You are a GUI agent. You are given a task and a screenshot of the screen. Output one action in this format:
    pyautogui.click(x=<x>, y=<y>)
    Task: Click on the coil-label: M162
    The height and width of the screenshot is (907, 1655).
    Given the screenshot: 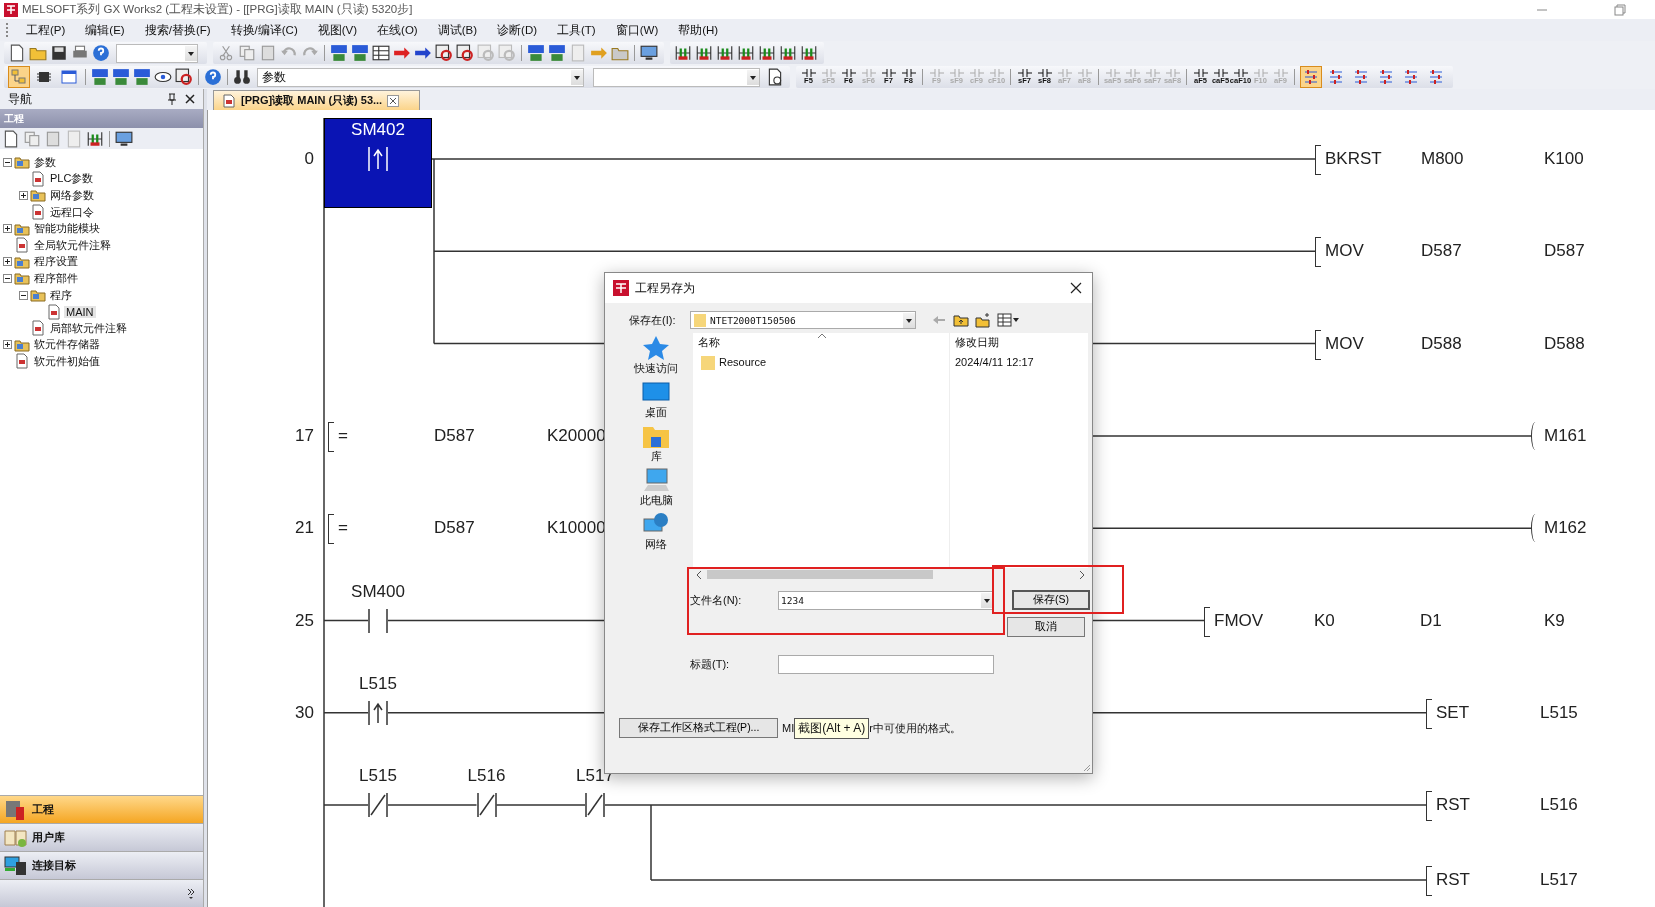 What is the action you would take?
    pyautogui.click(x=1565, y=528)
    